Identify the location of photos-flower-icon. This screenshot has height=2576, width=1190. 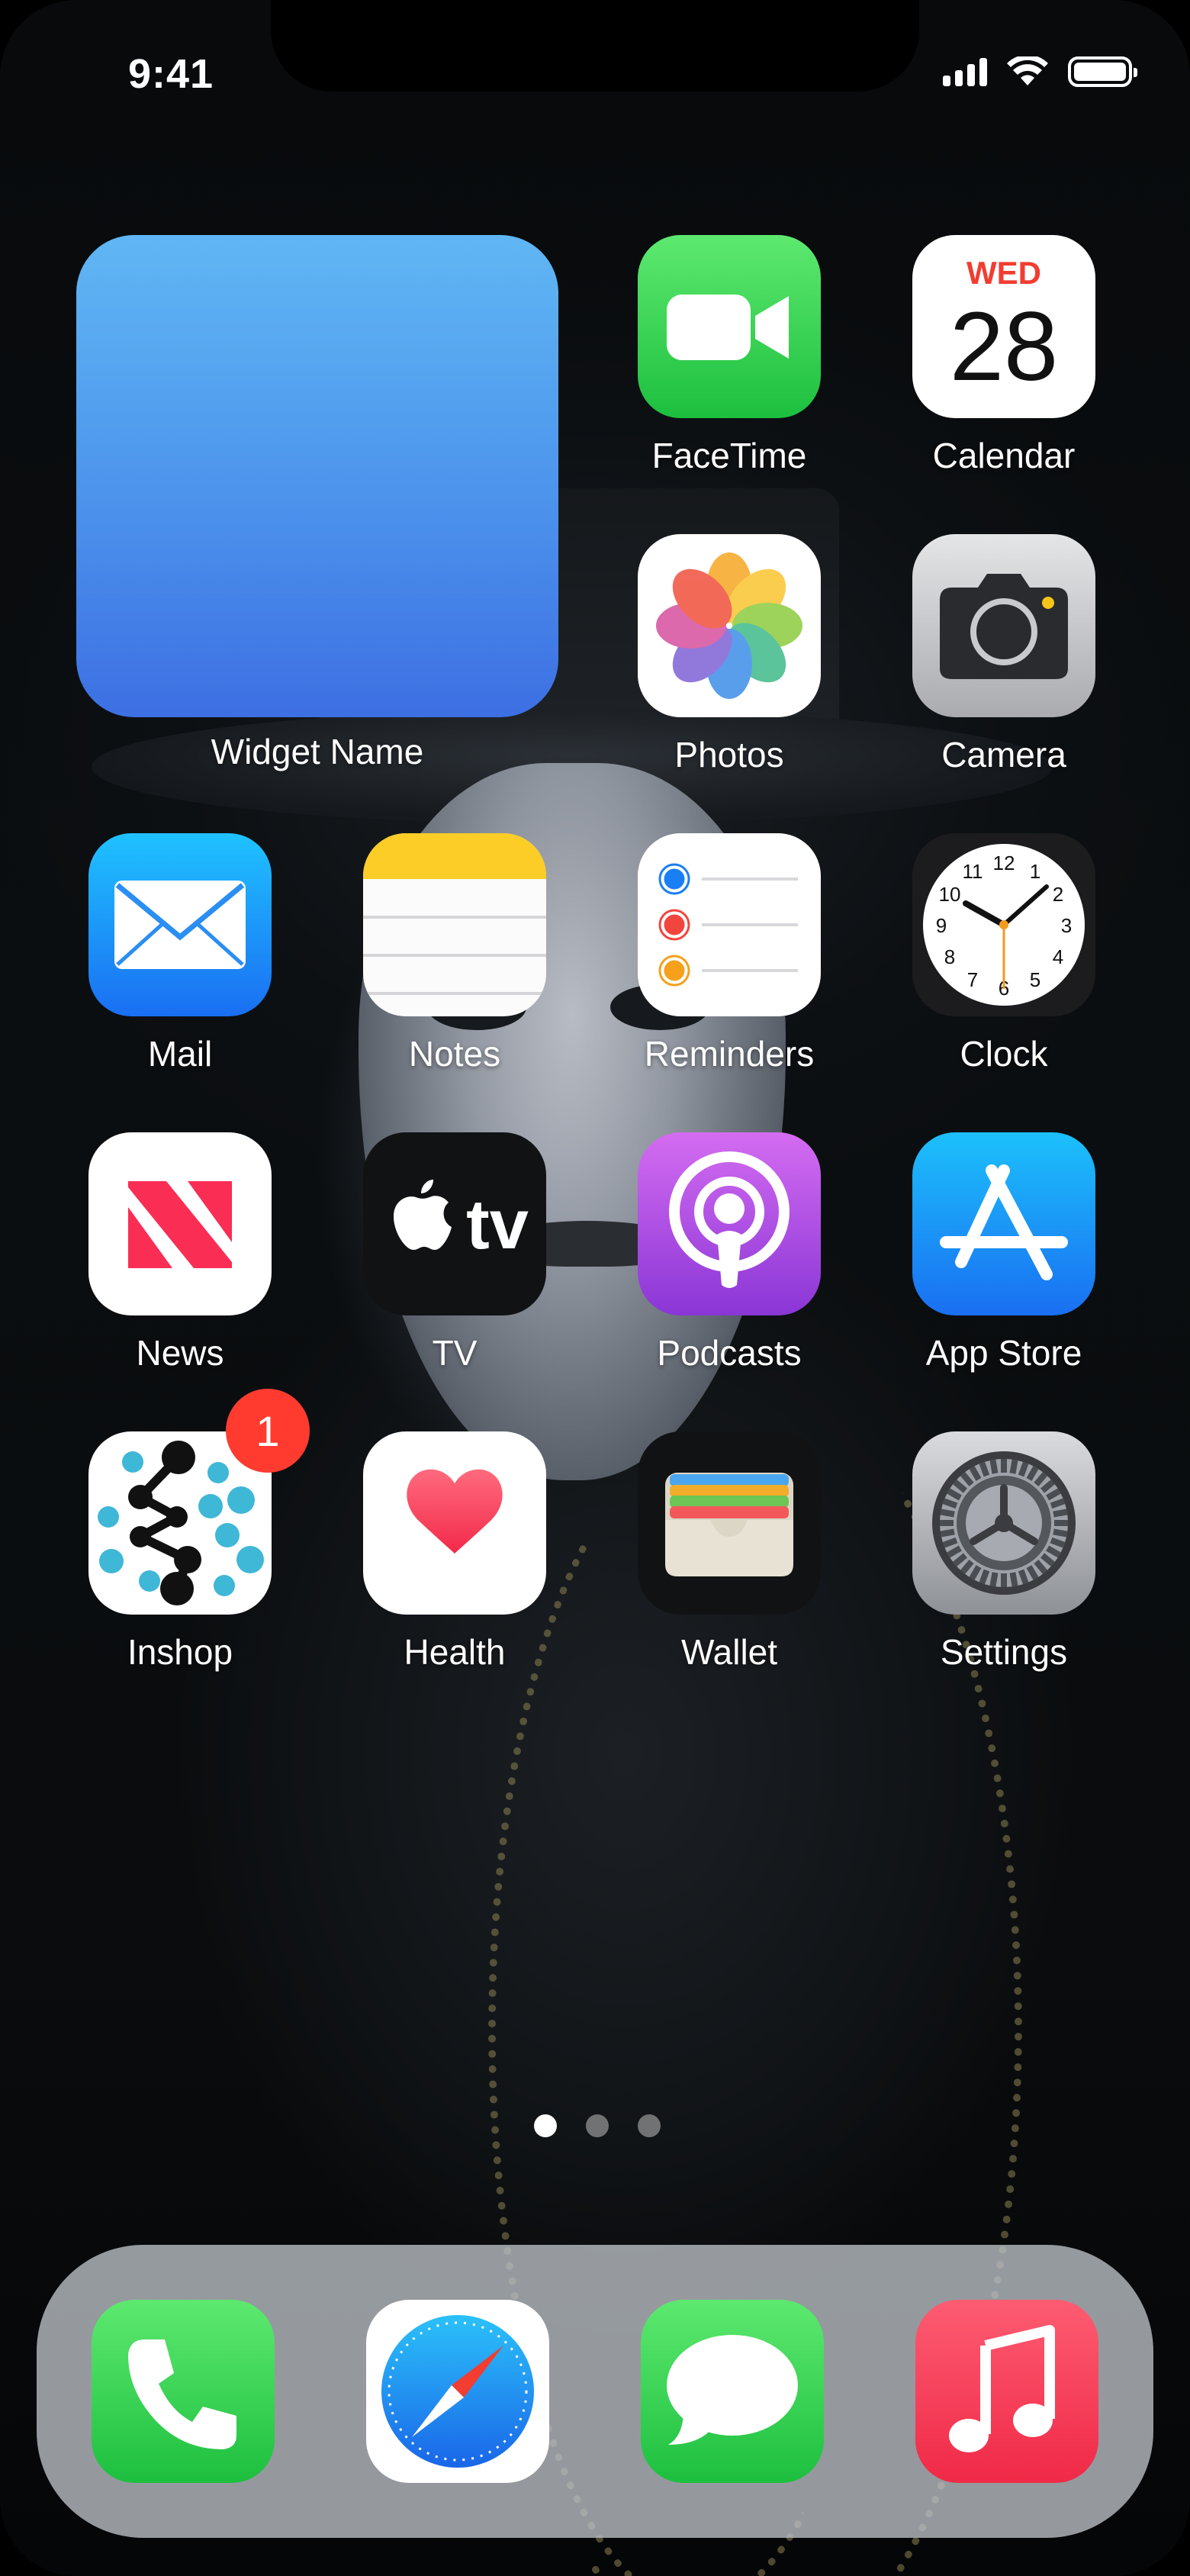
(729, 625).